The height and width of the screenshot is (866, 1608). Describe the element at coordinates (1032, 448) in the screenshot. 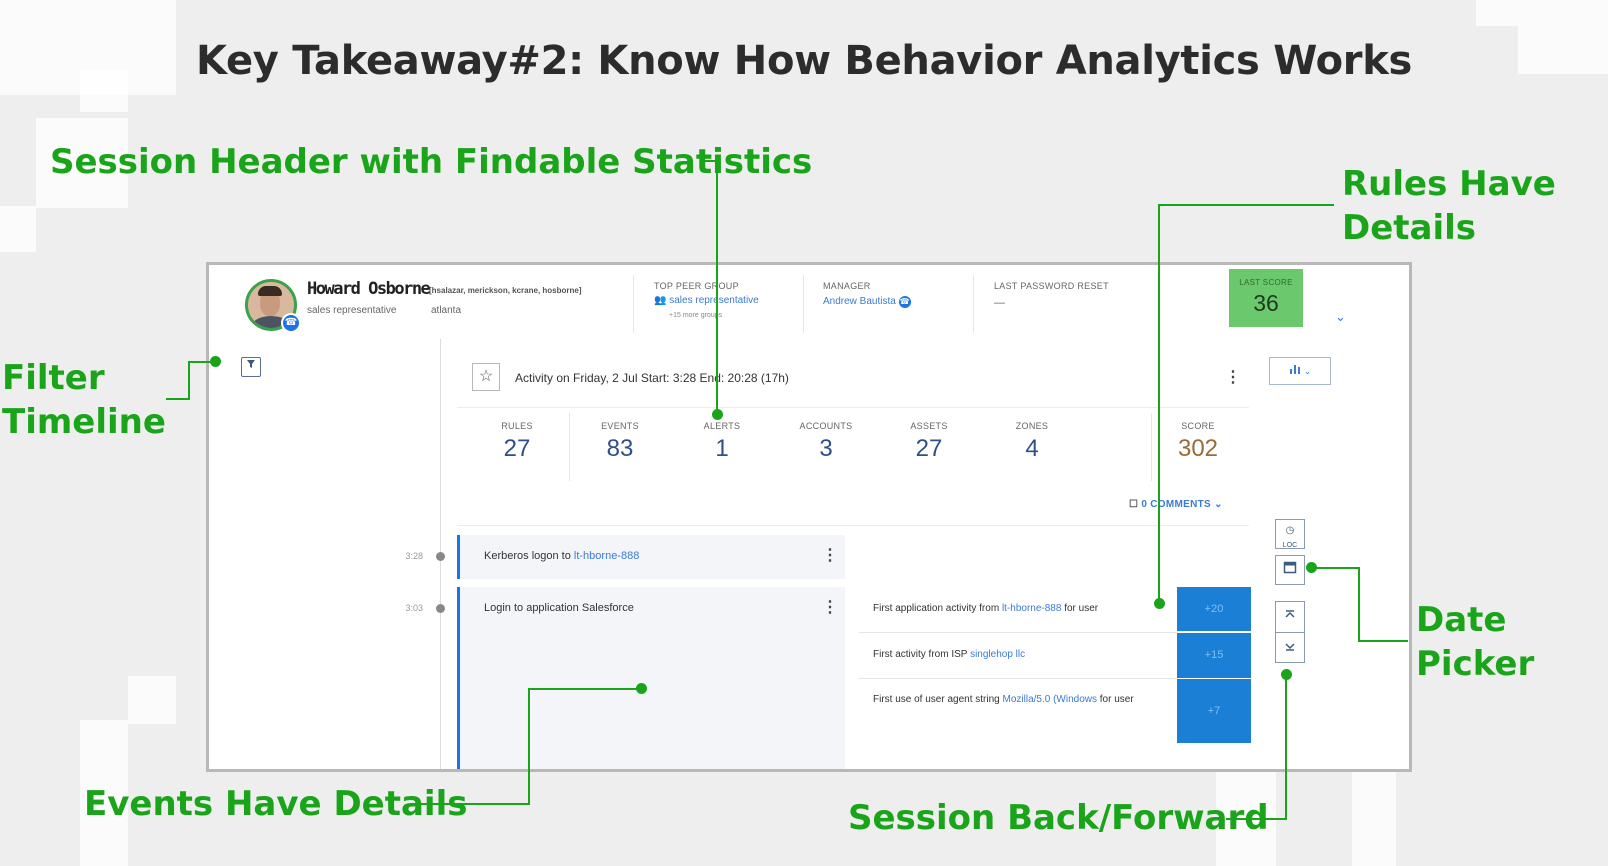

I see `stat-value: 4` at that location.